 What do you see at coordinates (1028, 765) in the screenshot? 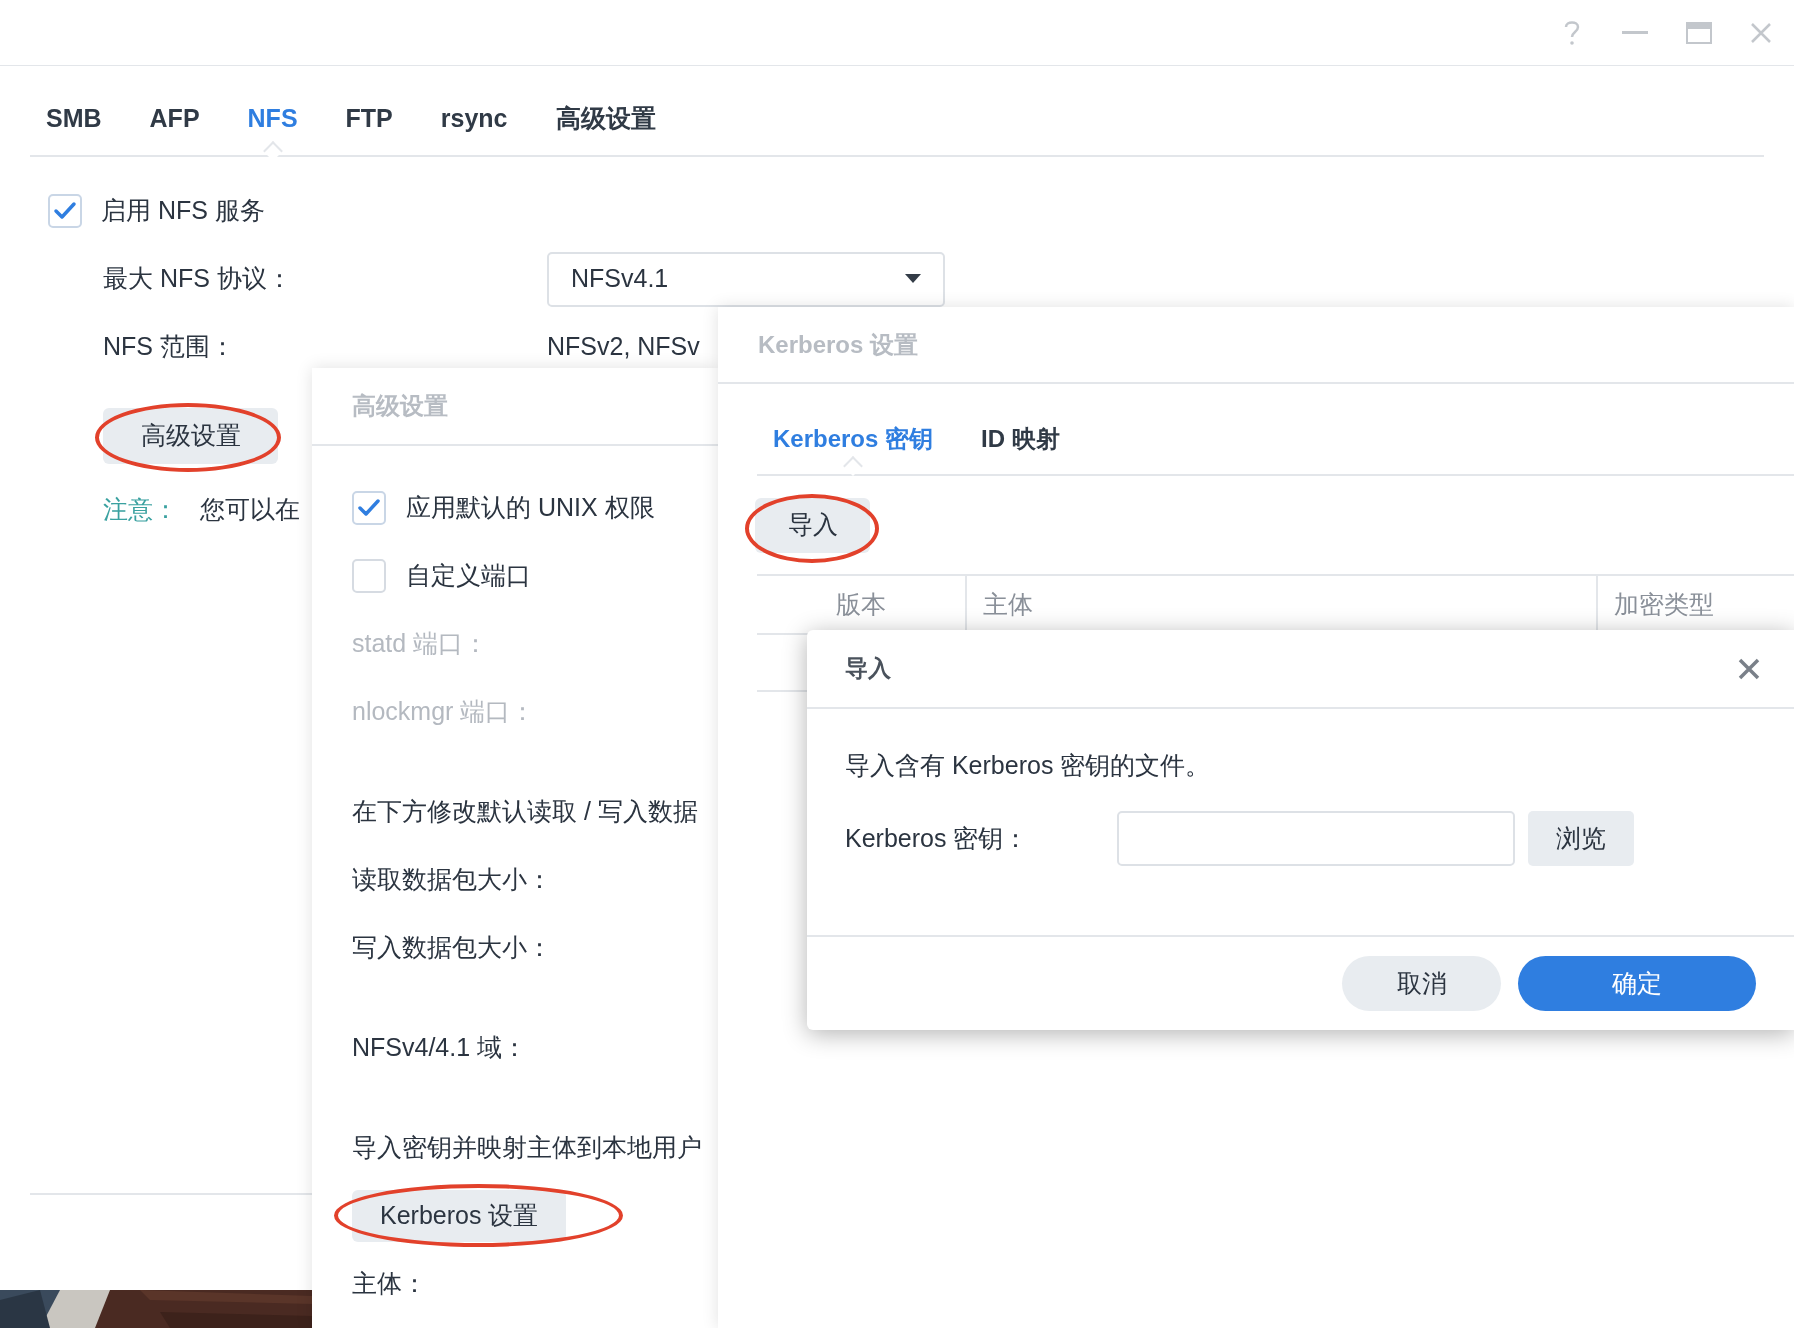
I see `dialog-message: 导入含有 Kerberos 密钥的文件。` at bounding box center [1028, 765].